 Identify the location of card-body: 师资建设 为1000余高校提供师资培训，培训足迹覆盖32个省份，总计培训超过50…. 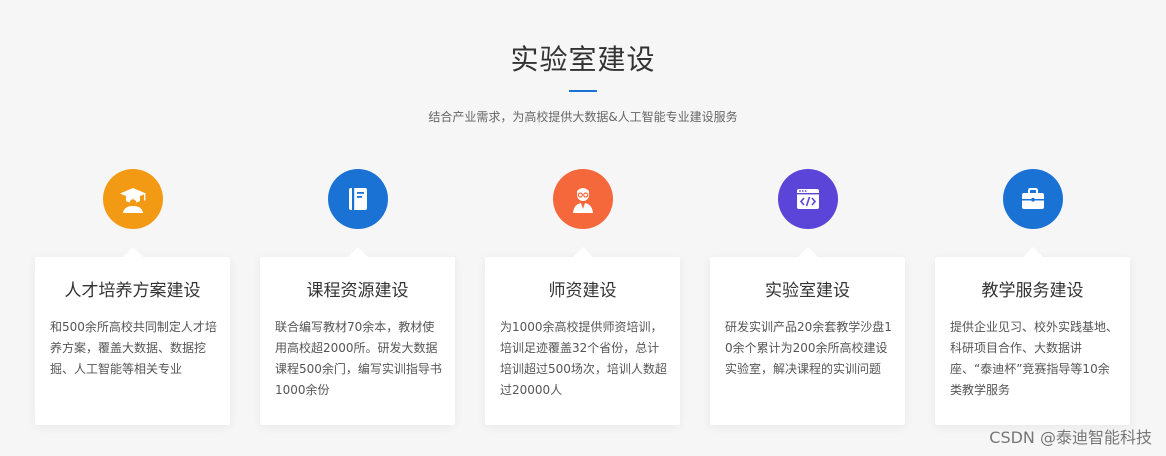
(582, 336).